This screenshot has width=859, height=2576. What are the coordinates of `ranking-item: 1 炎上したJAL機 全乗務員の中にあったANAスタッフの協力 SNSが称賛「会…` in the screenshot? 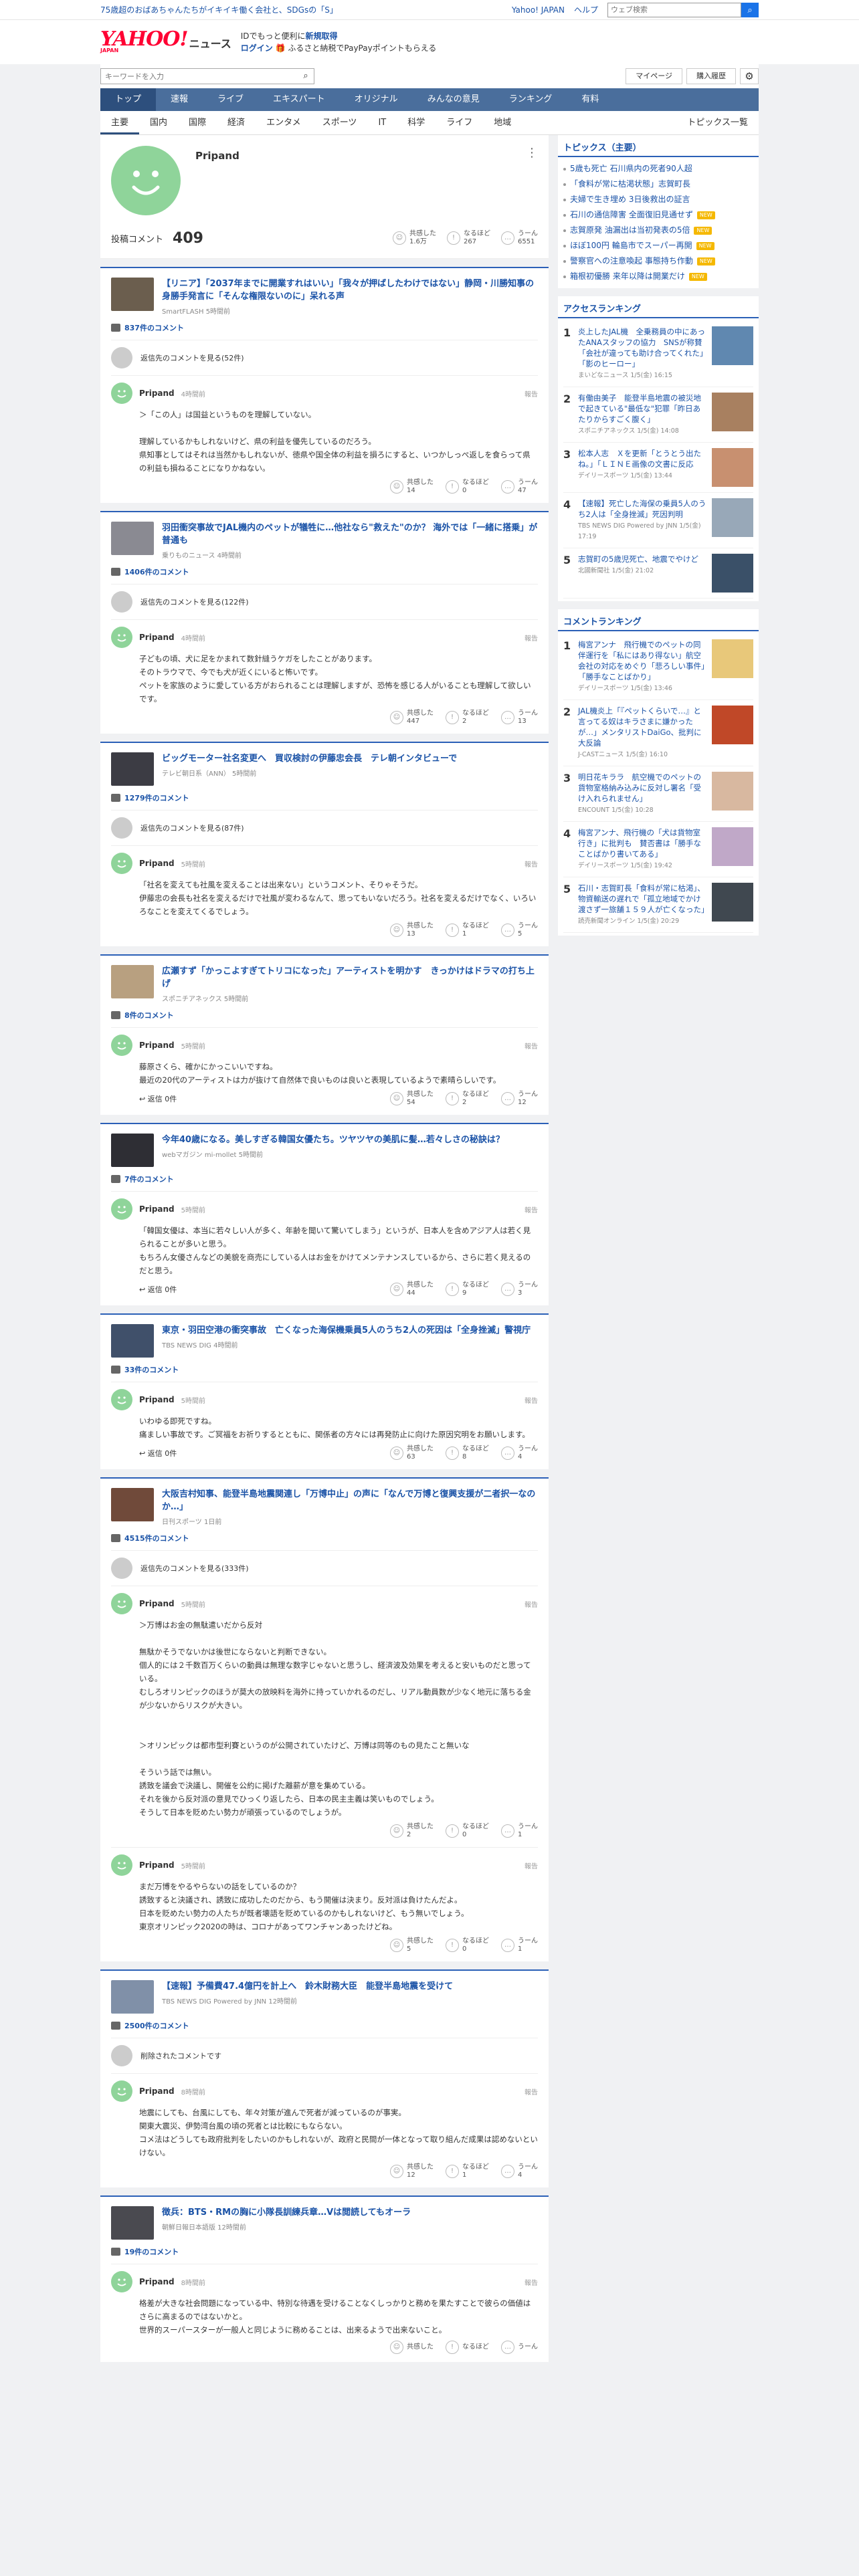 It's located at (658, 354).